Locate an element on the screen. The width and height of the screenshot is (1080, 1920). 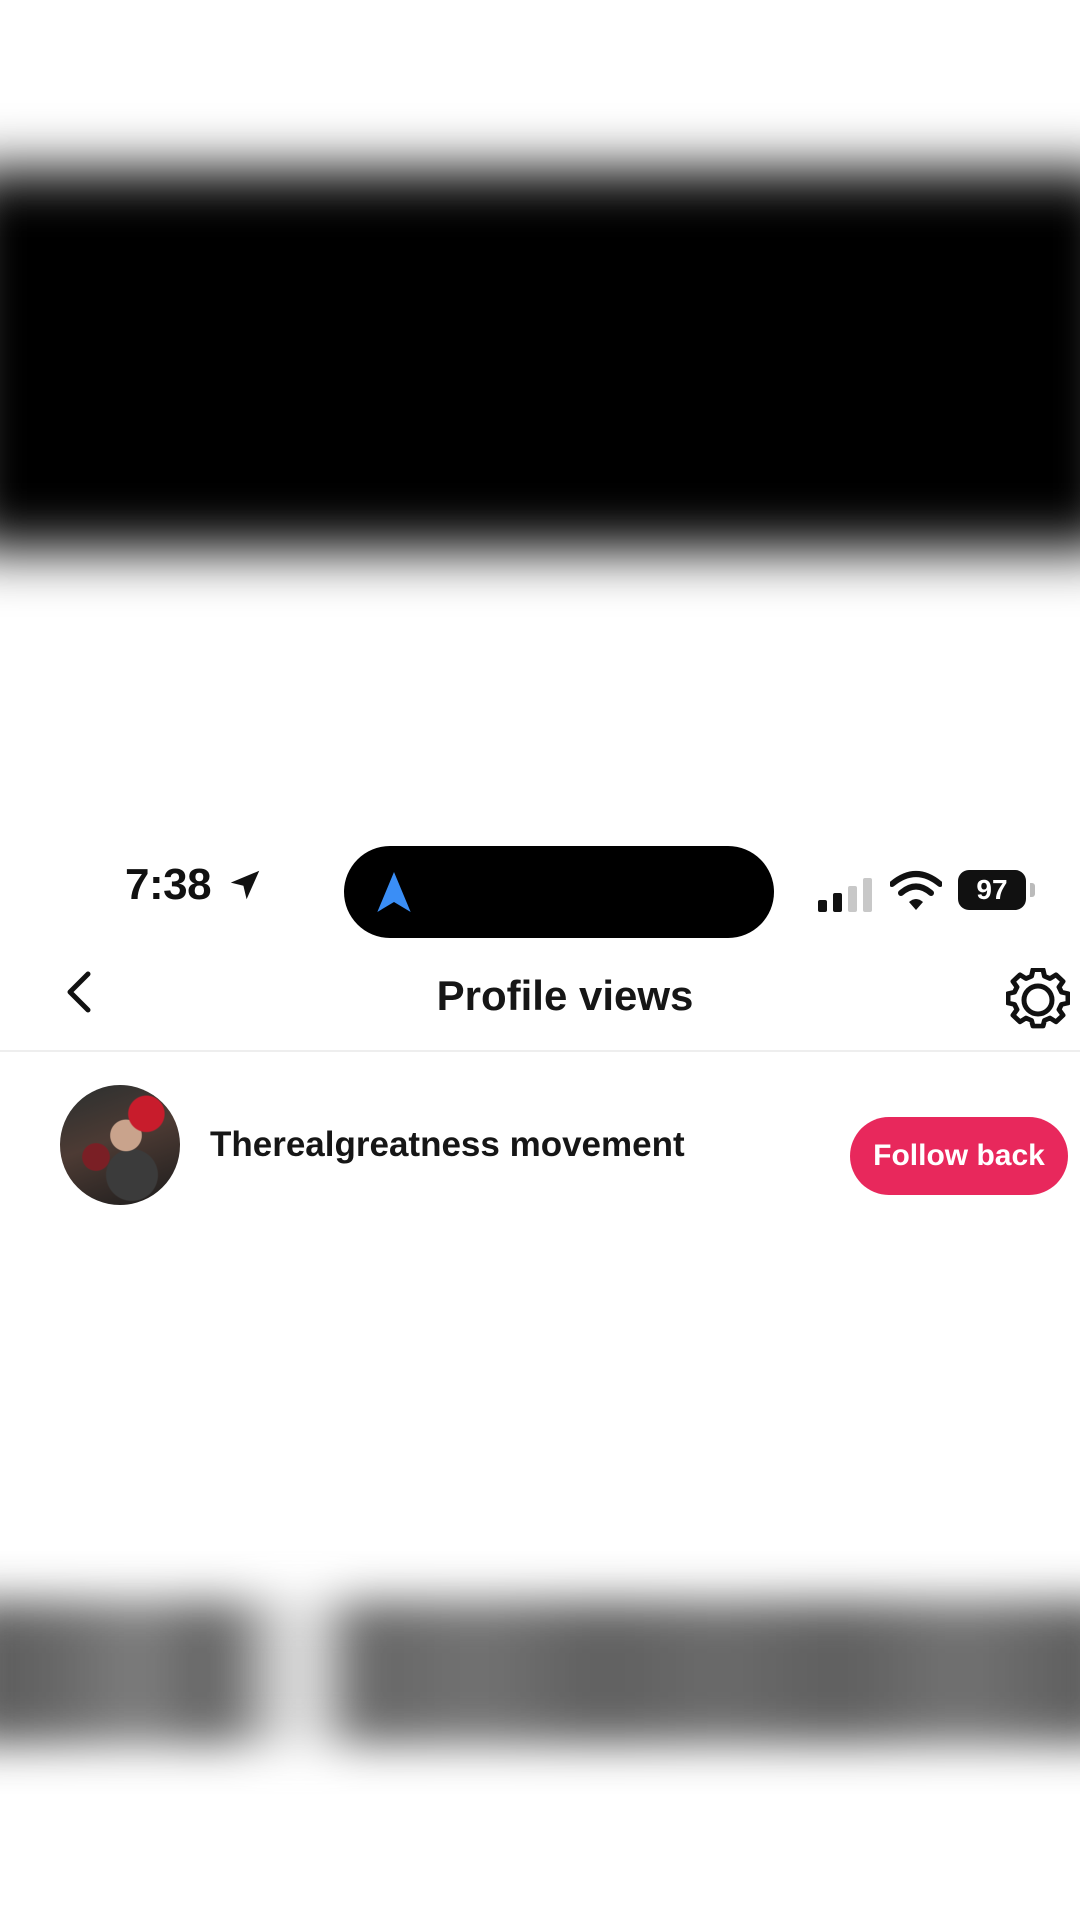
status-bar: 7:38 97 is located at coordinates (540, 879).